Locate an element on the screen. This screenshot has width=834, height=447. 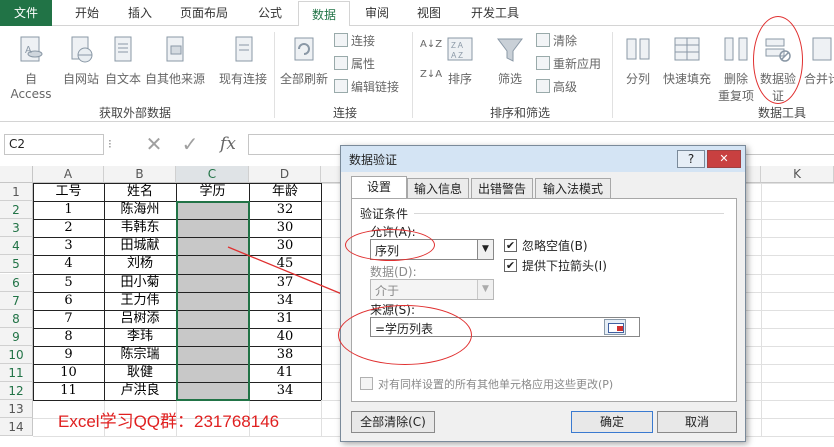
highlight-circle-allow is located at coordinates (390, 245).